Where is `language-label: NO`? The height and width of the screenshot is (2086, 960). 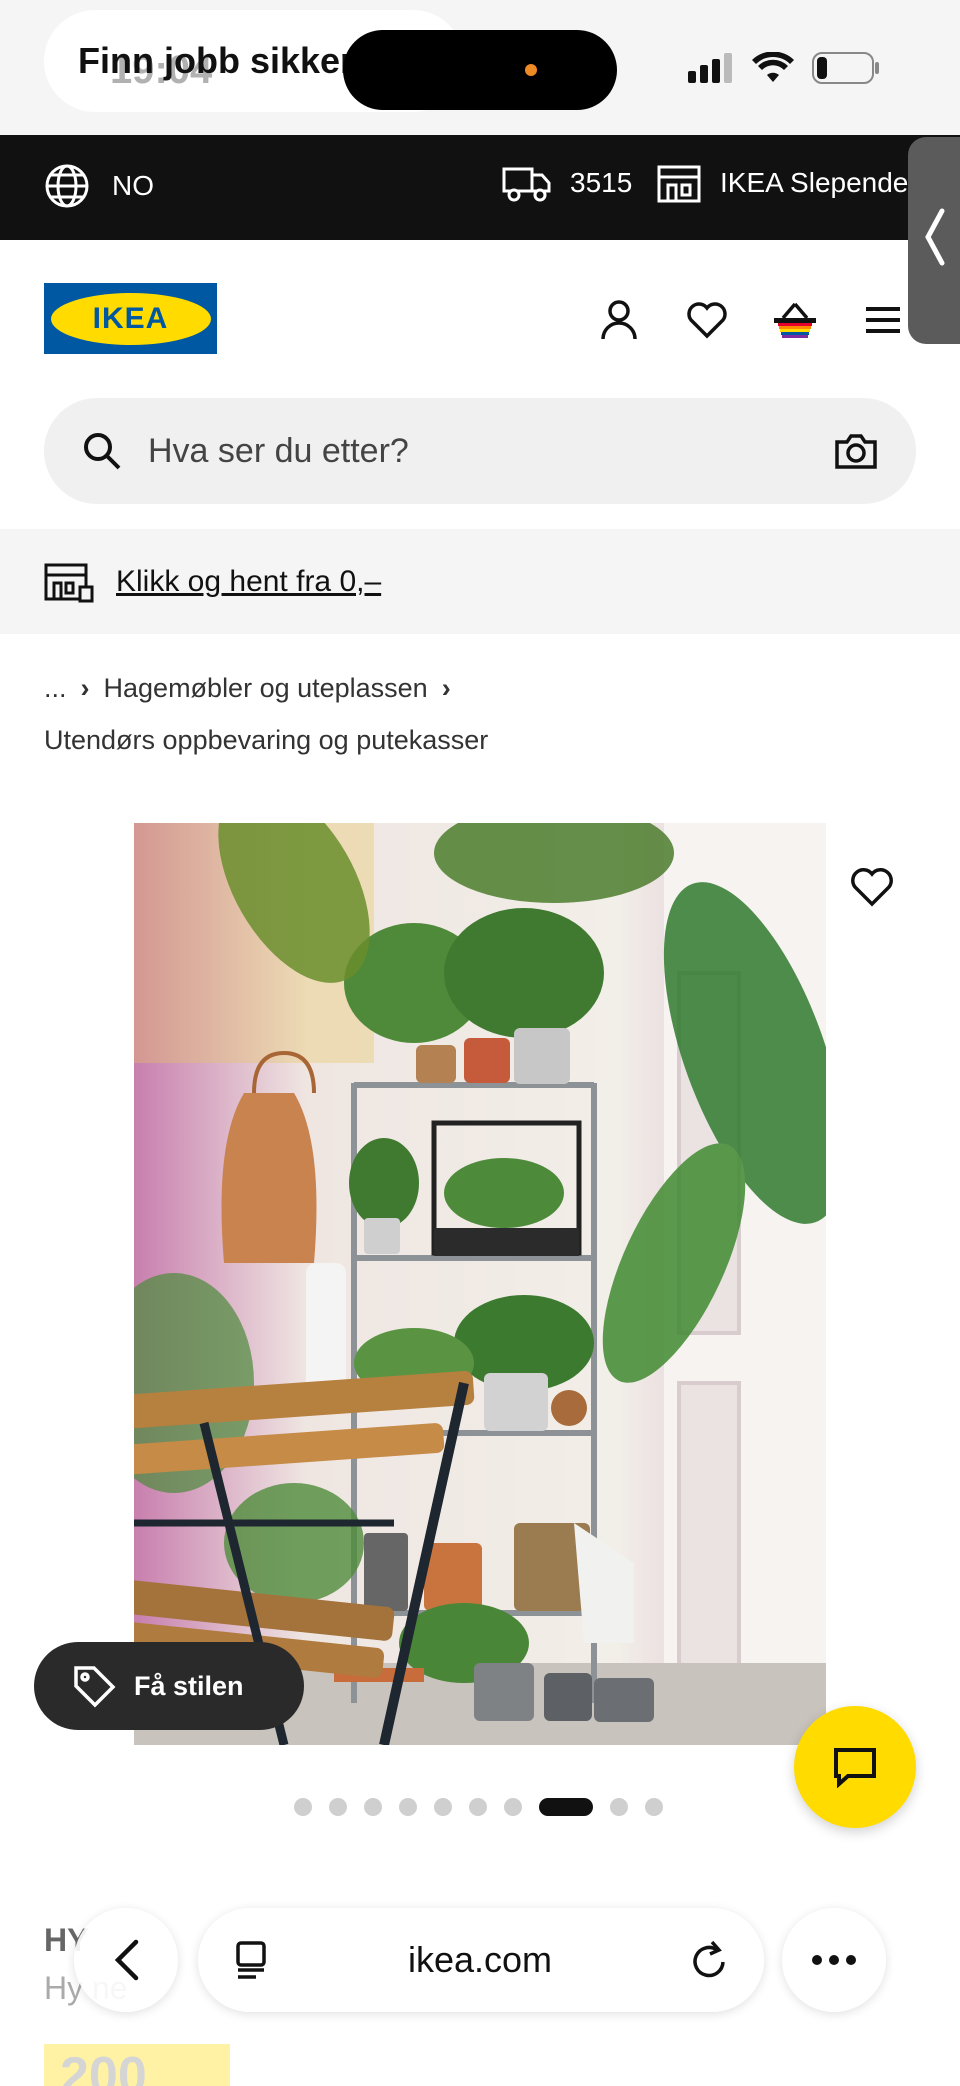 language-label: NO is located at coordinates (133, 185).